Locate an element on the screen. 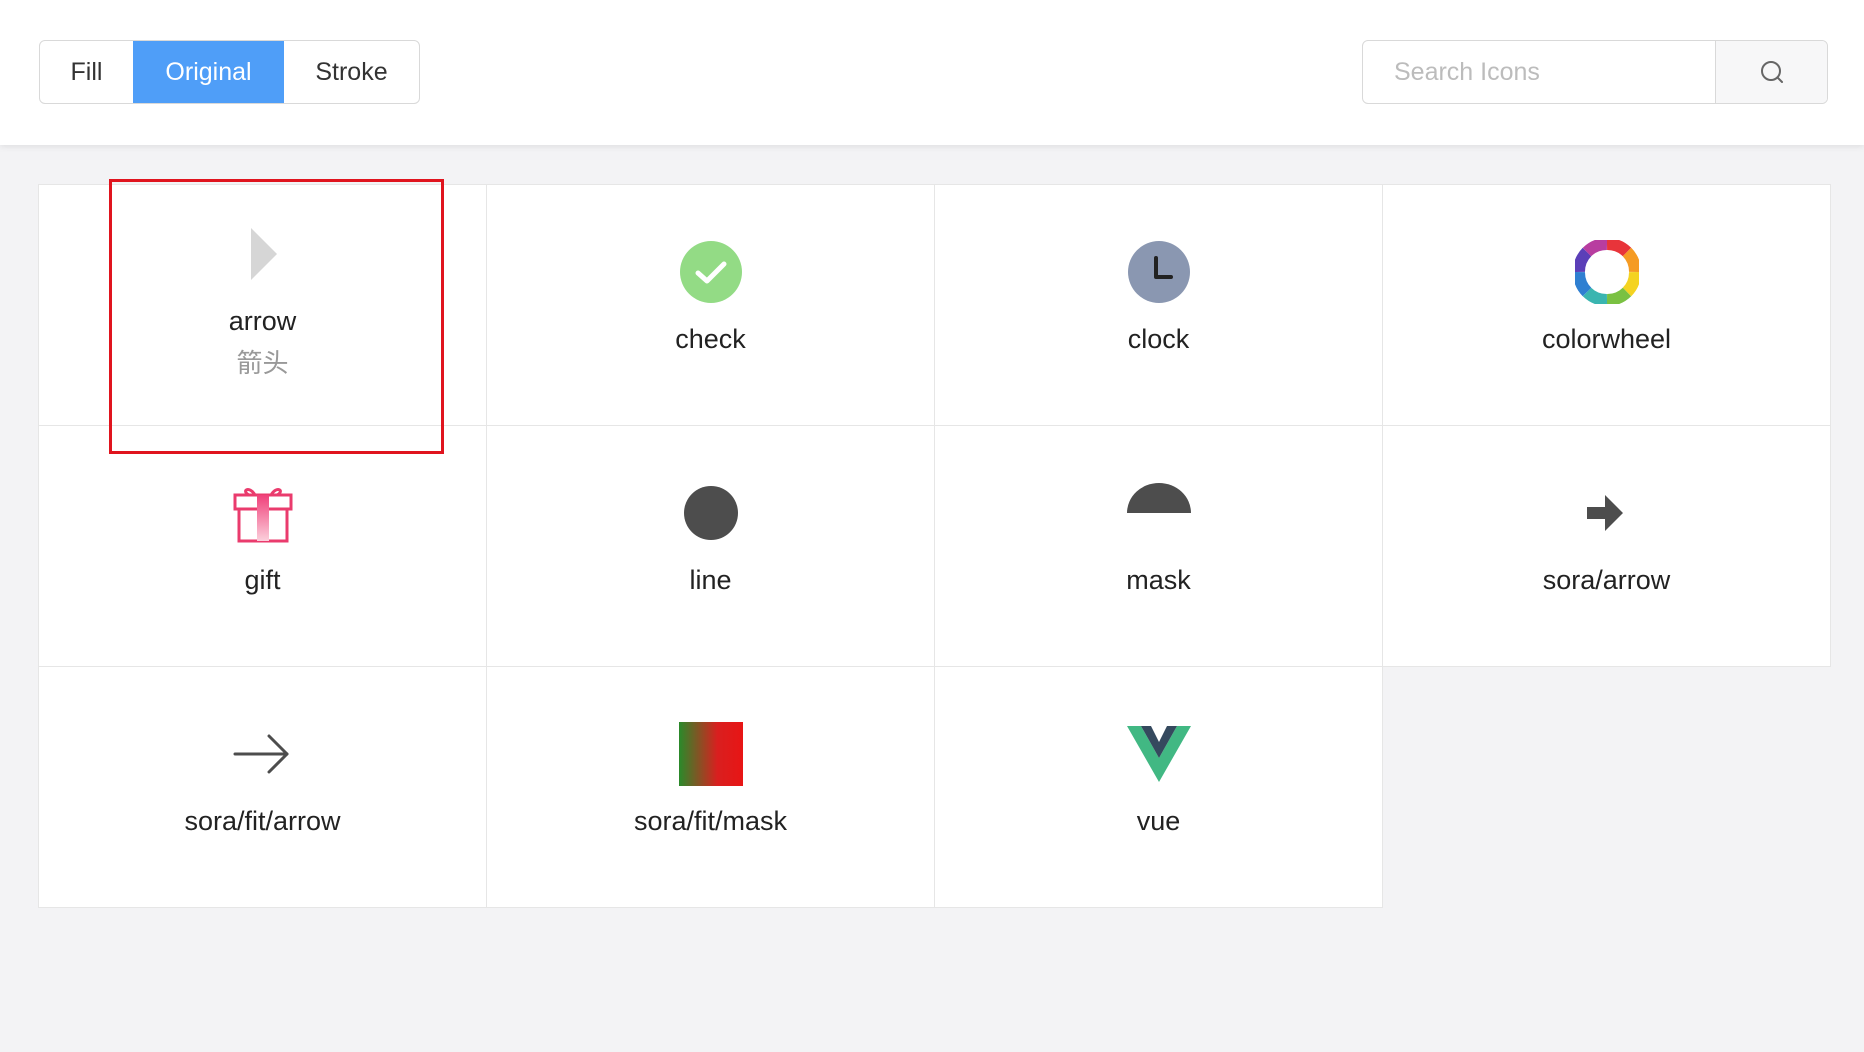 This screenshot has height=1052, width=1864. sora-arrow-icon is located at coordinates (1607, 513).